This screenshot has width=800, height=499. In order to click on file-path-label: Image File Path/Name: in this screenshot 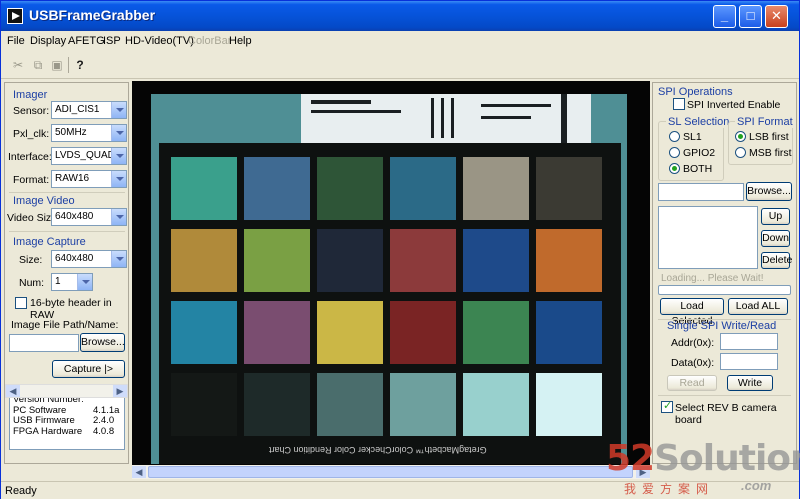, I will do `click(65, 325)`.